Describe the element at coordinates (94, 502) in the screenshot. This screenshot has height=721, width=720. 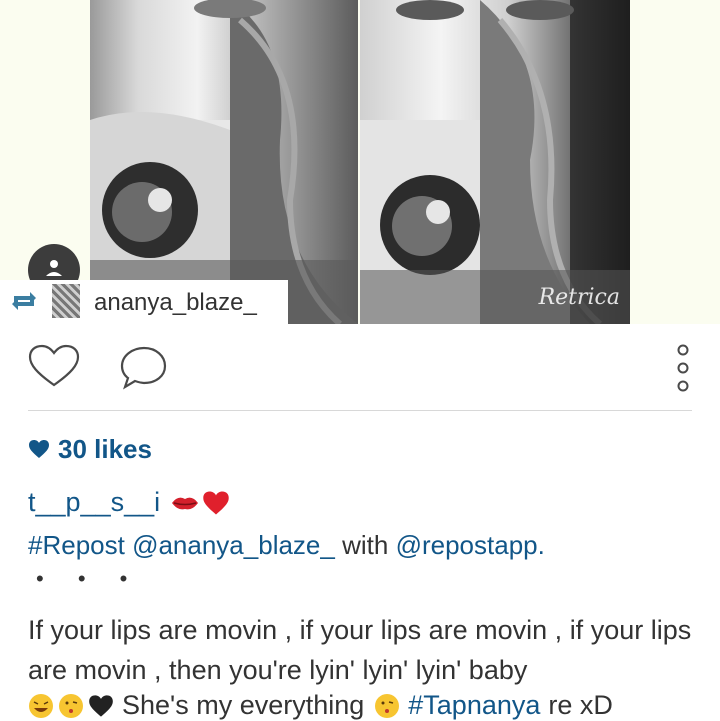
I see `caption-username: t__p__s__i` at that location.